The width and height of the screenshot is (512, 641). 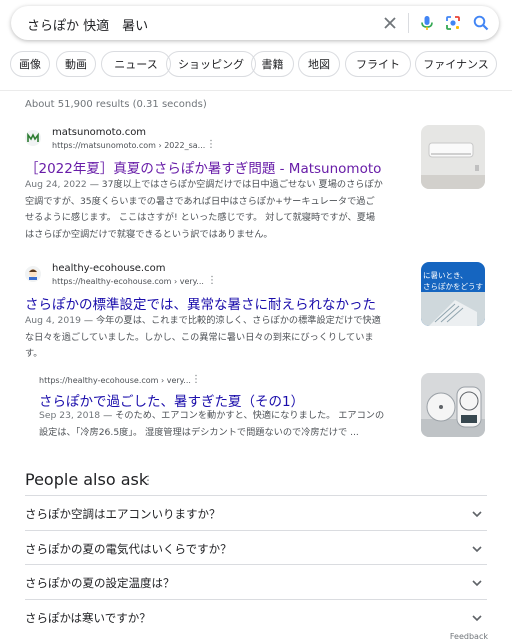 I want to click on snippet-line: 空調ですが、35度くらいまでの暑さであれば日中はさらぽか+サーキュレータで過ご, so click(x=200, y=201).